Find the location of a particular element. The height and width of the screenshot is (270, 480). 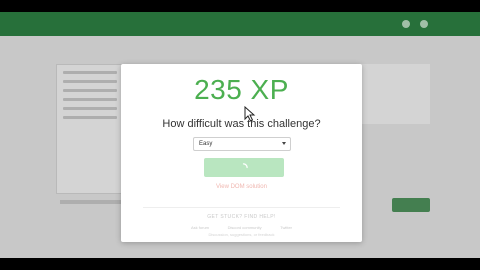

help-title: GET STUCK? FIND HELP! is located at coordinates (241, 217).